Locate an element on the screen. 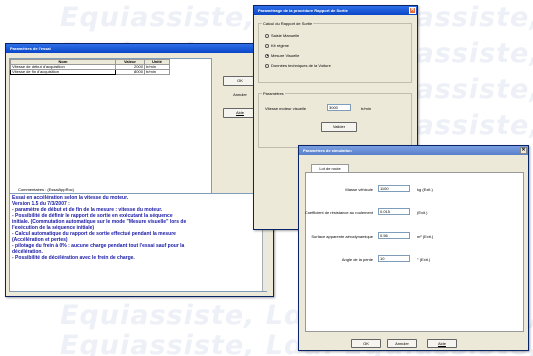  radio-mesure-visuelle: Mesure Visuelle is located at coordinates (282, 55).